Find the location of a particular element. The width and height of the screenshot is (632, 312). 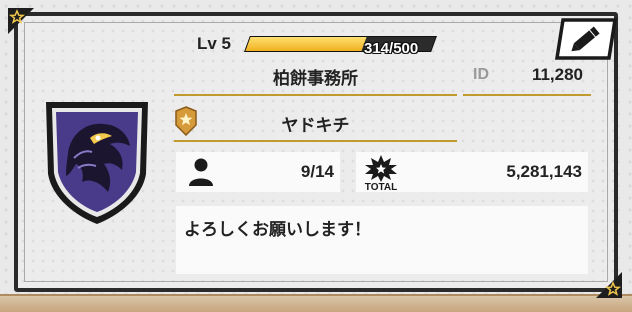

name-row: 柏餅事務所 is located at coordinates (315, 77).